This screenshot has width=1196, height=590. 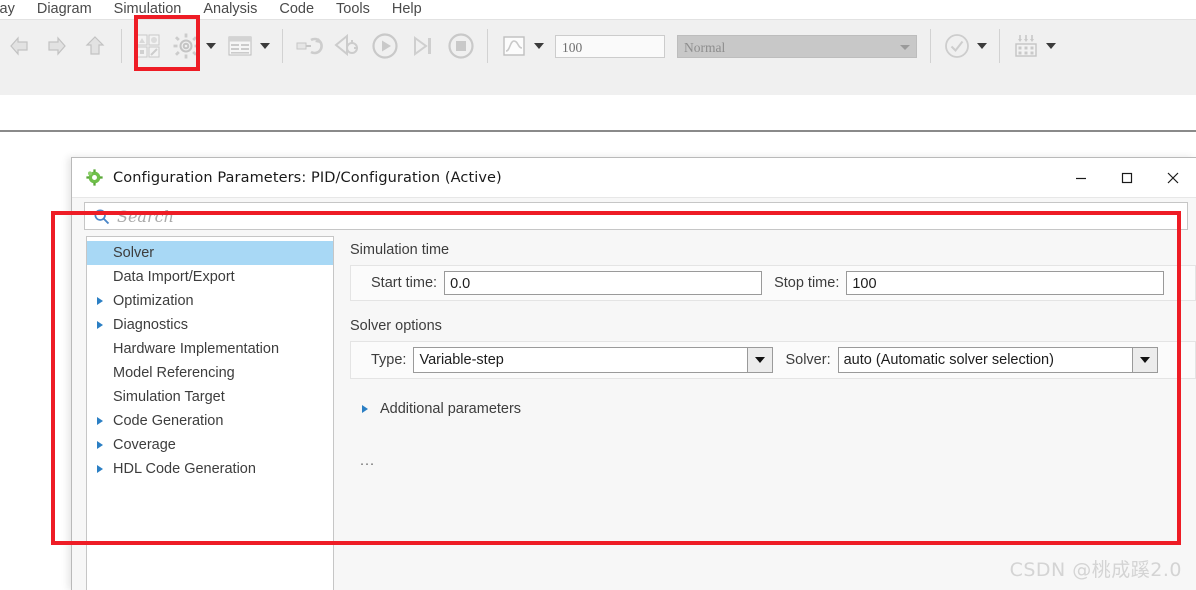 I want to click on search-input: Search, so click(x=636, y=216).